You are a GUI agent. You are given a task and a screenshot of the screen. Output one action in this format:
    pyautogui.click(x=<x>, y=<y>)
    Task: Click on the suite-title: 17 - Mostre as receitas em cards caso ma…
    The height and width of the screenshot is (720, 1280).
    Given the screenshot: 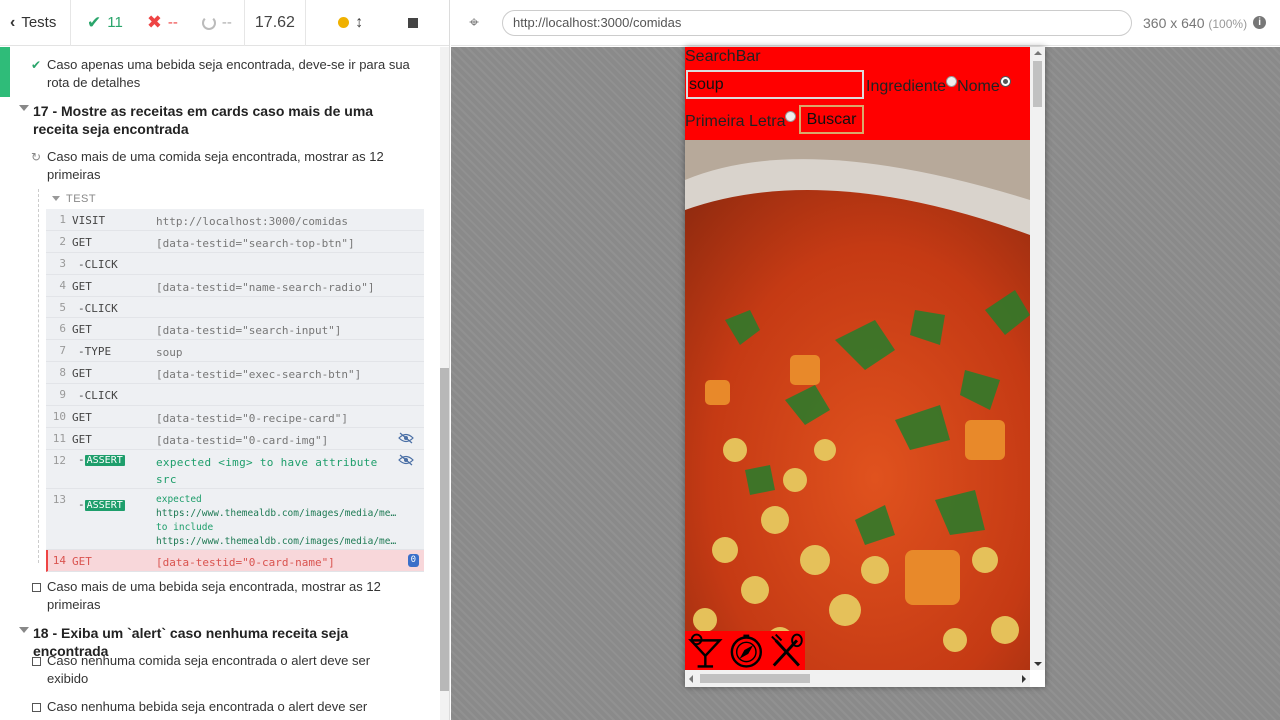 What is the action you would take?
    pyautogui.click(x=203, y=120)
    